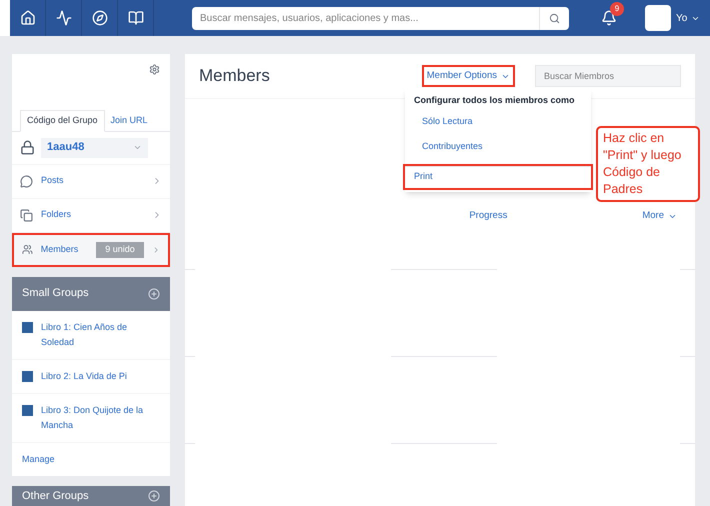 The image size is (710, 506). I want to click on sidebar-item: Folders, so click(91, 215).